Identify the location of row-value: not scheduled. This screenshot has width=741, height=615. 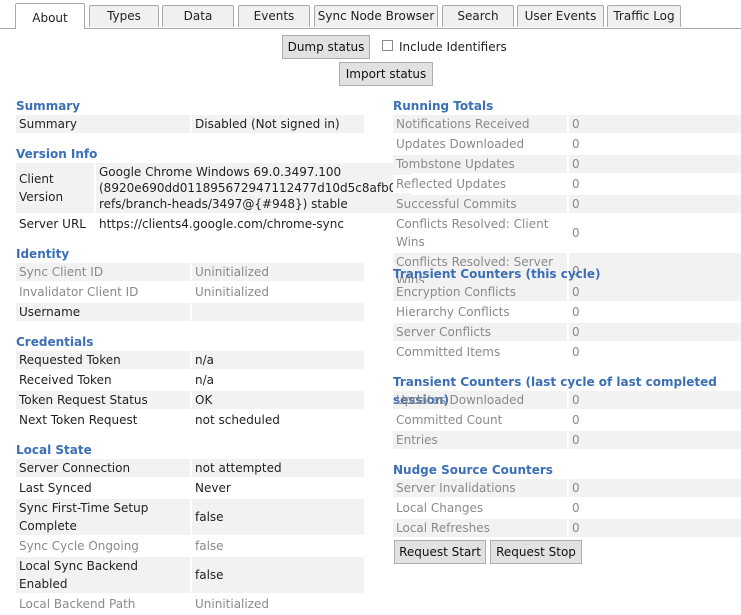
(277, 420).